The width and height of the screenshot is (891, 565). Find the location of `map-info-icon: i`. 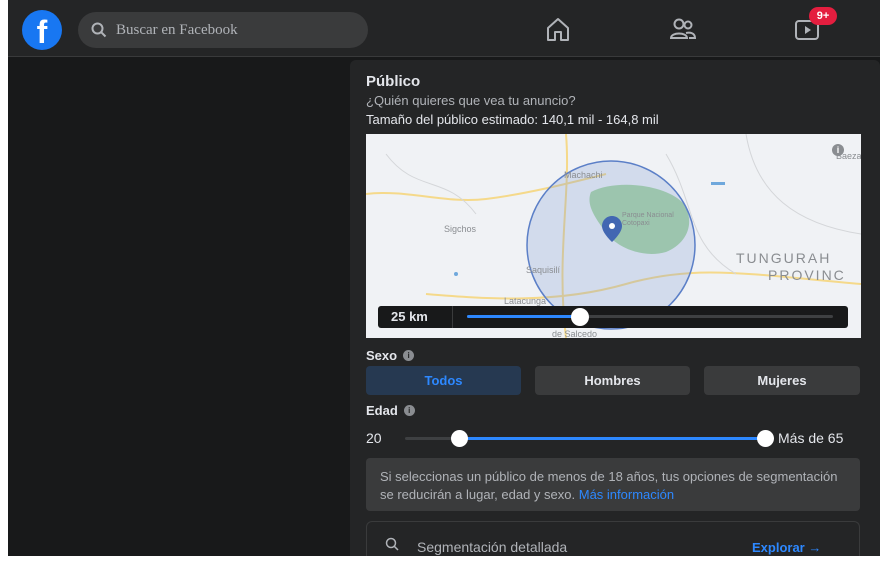

map-info-icon: i is located at coordinates (838, 150).